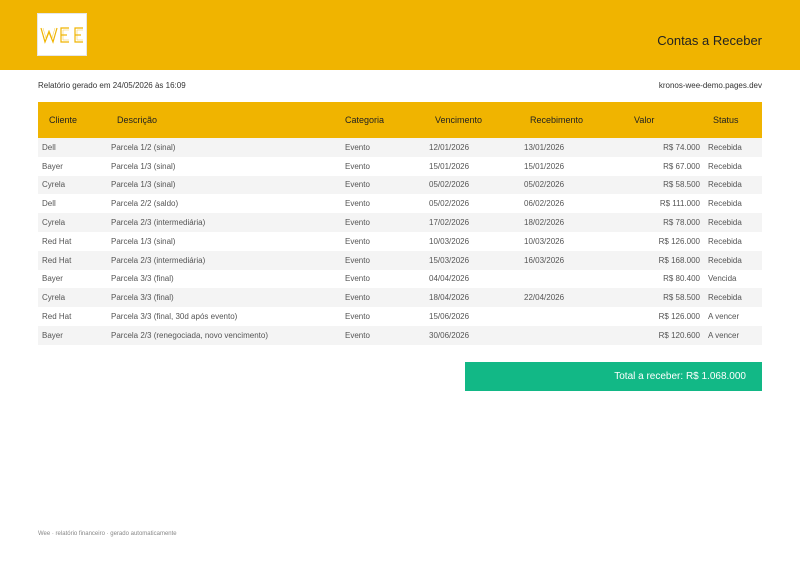  Describe the element at coordinates (679, 260) in the screenshot. I see `cell-valor: R$ 168.000` at that location.